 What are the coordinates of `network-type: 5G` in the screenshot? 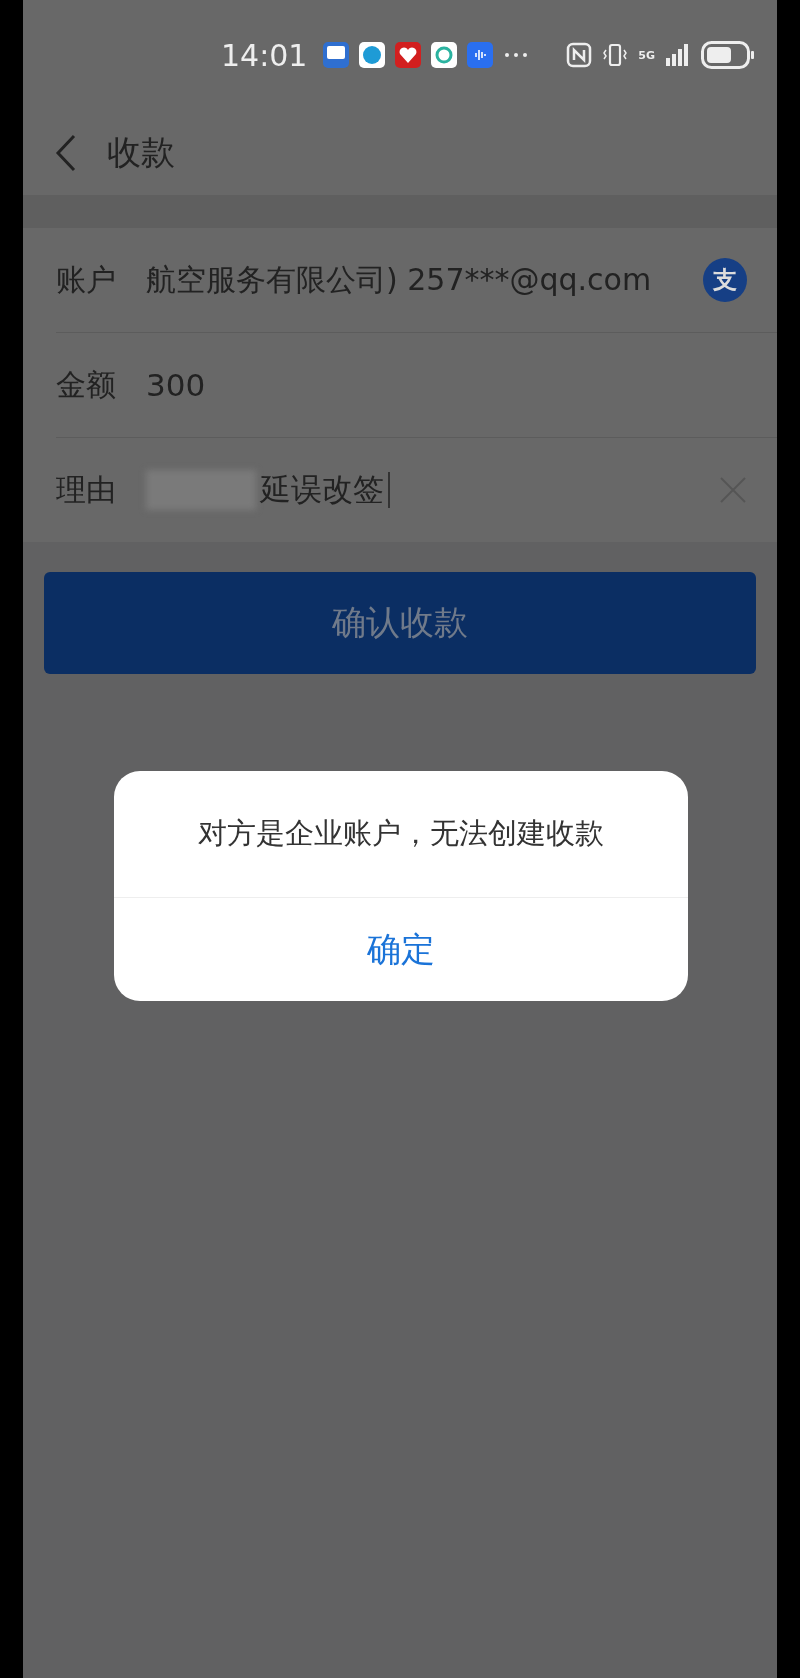 It's located at (646, 55).